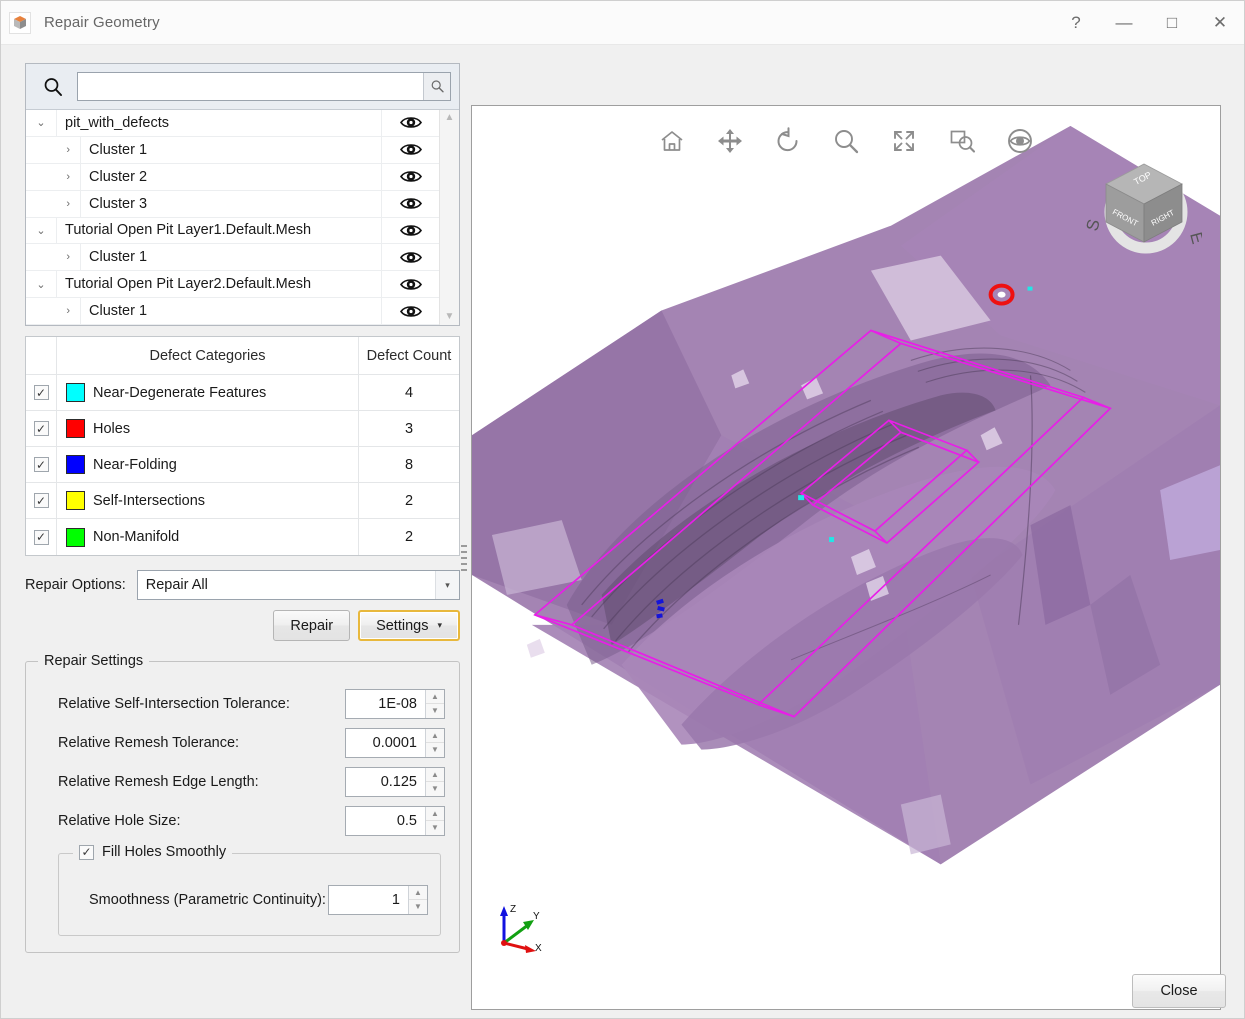 This screenshot has width=1245, height=1019. Describe the element at coordinates (20, 22) in the screenshot. I see `app-cube-icon` at that location.